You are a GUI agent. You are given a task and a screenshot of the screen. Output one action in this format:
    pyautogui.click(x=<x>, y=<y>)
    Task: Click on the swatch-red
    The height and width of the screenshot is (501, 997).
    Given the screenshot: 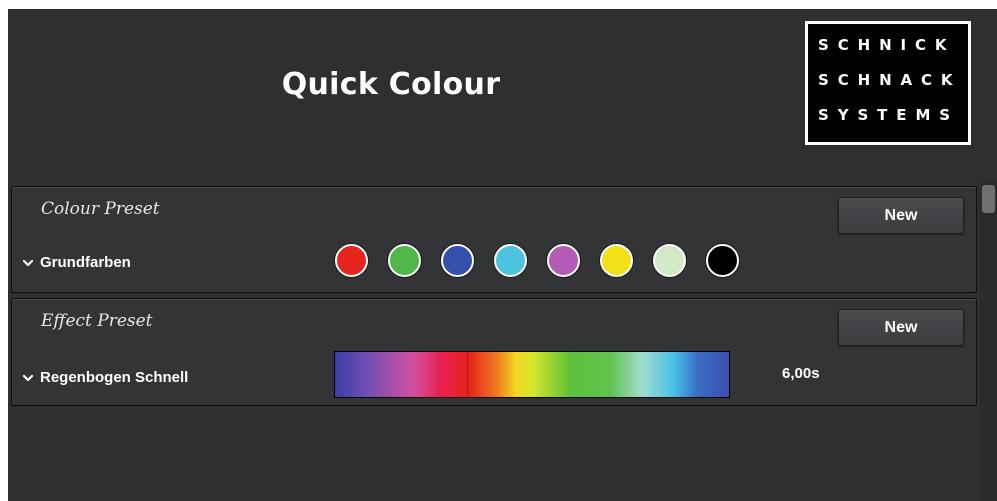 What is the action you would take?
    pyautogui.click(x=351, y=260)
    